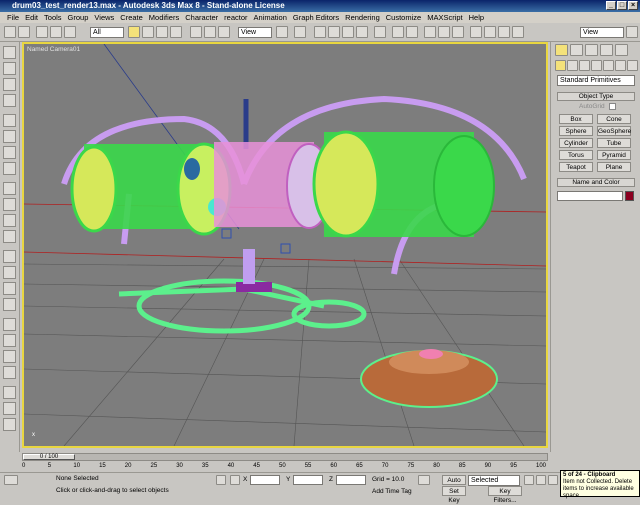 This screenshot has height=505, width=640. I want to click on shapes-icon, so click(572, 65).